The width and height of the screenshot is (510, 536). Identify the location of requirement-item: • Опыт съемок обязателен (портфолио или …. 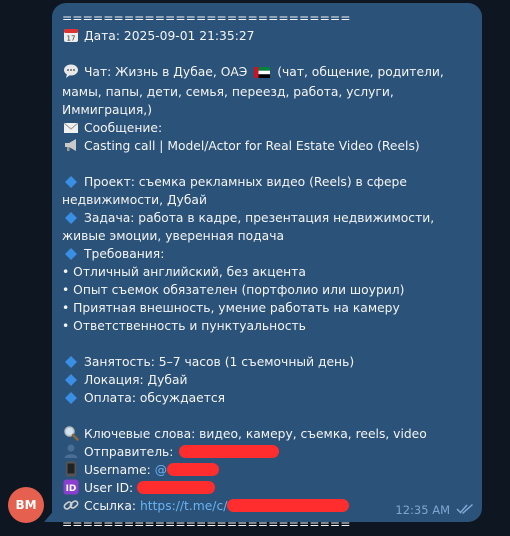
(233, 290).